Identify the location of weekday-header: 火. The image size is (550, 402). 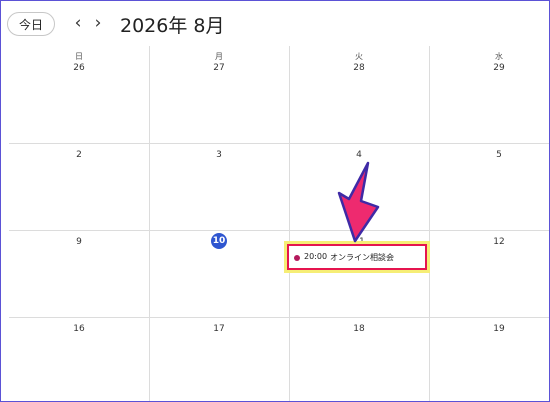
(359, 56).